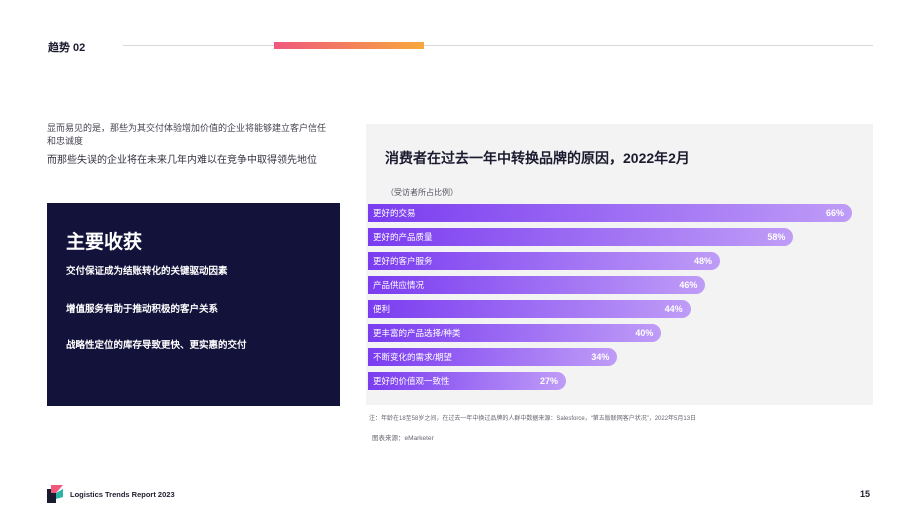  What do you see at coordinates (156, 345) in the screenshot?
I see `takeaway-item: 战略性定位的库存导致更快、更实惠的交付` at bounding box center [156, 345].